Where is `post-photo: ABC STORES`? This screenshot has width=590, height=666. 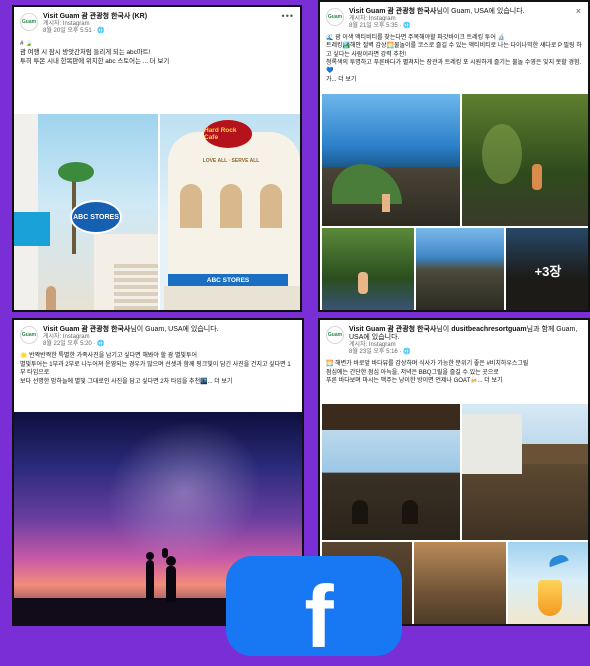 post-photo: ABC STORES is located at coordinates (86, 212).